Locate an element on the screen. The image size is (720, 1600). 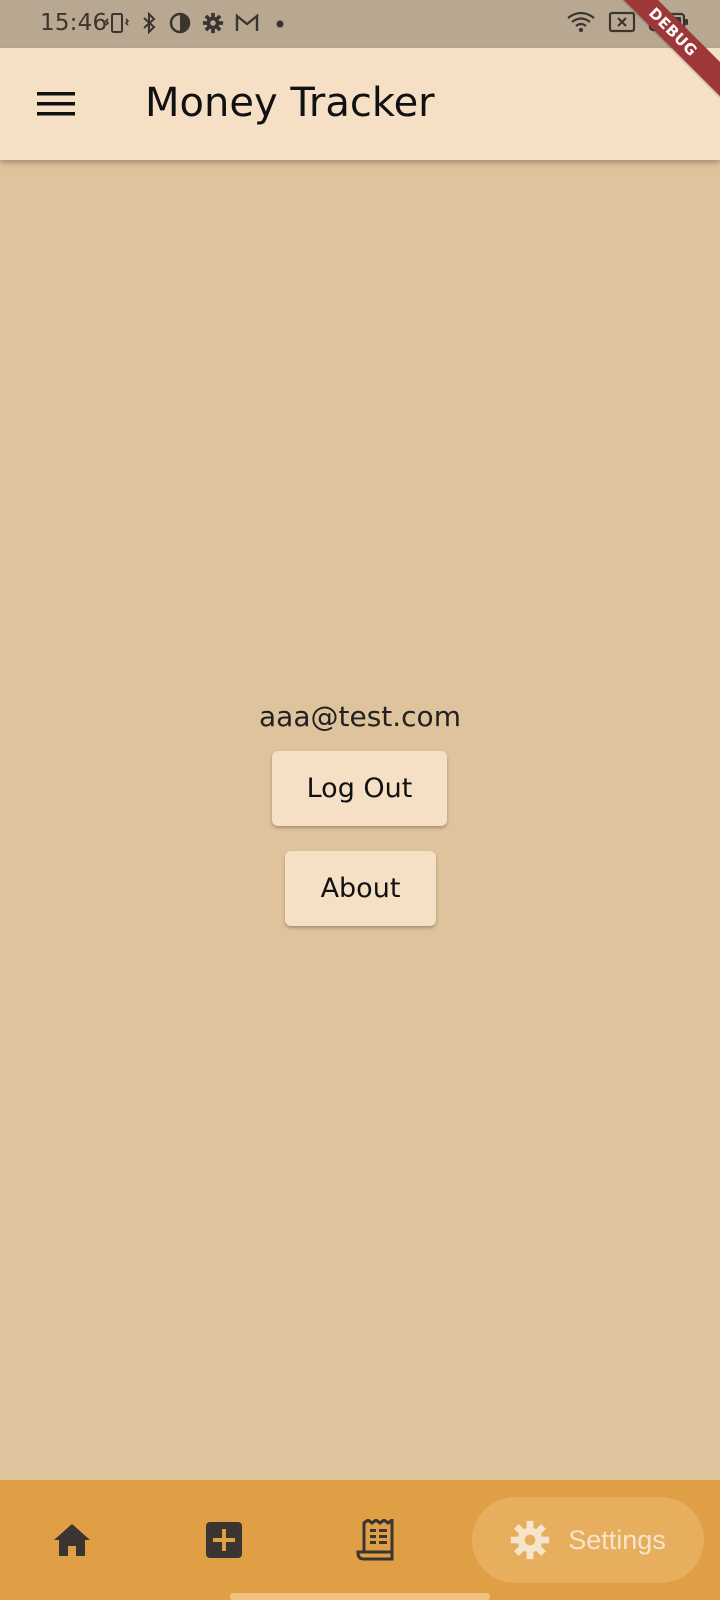
status-icons-left is located at coordinates (197, 23).